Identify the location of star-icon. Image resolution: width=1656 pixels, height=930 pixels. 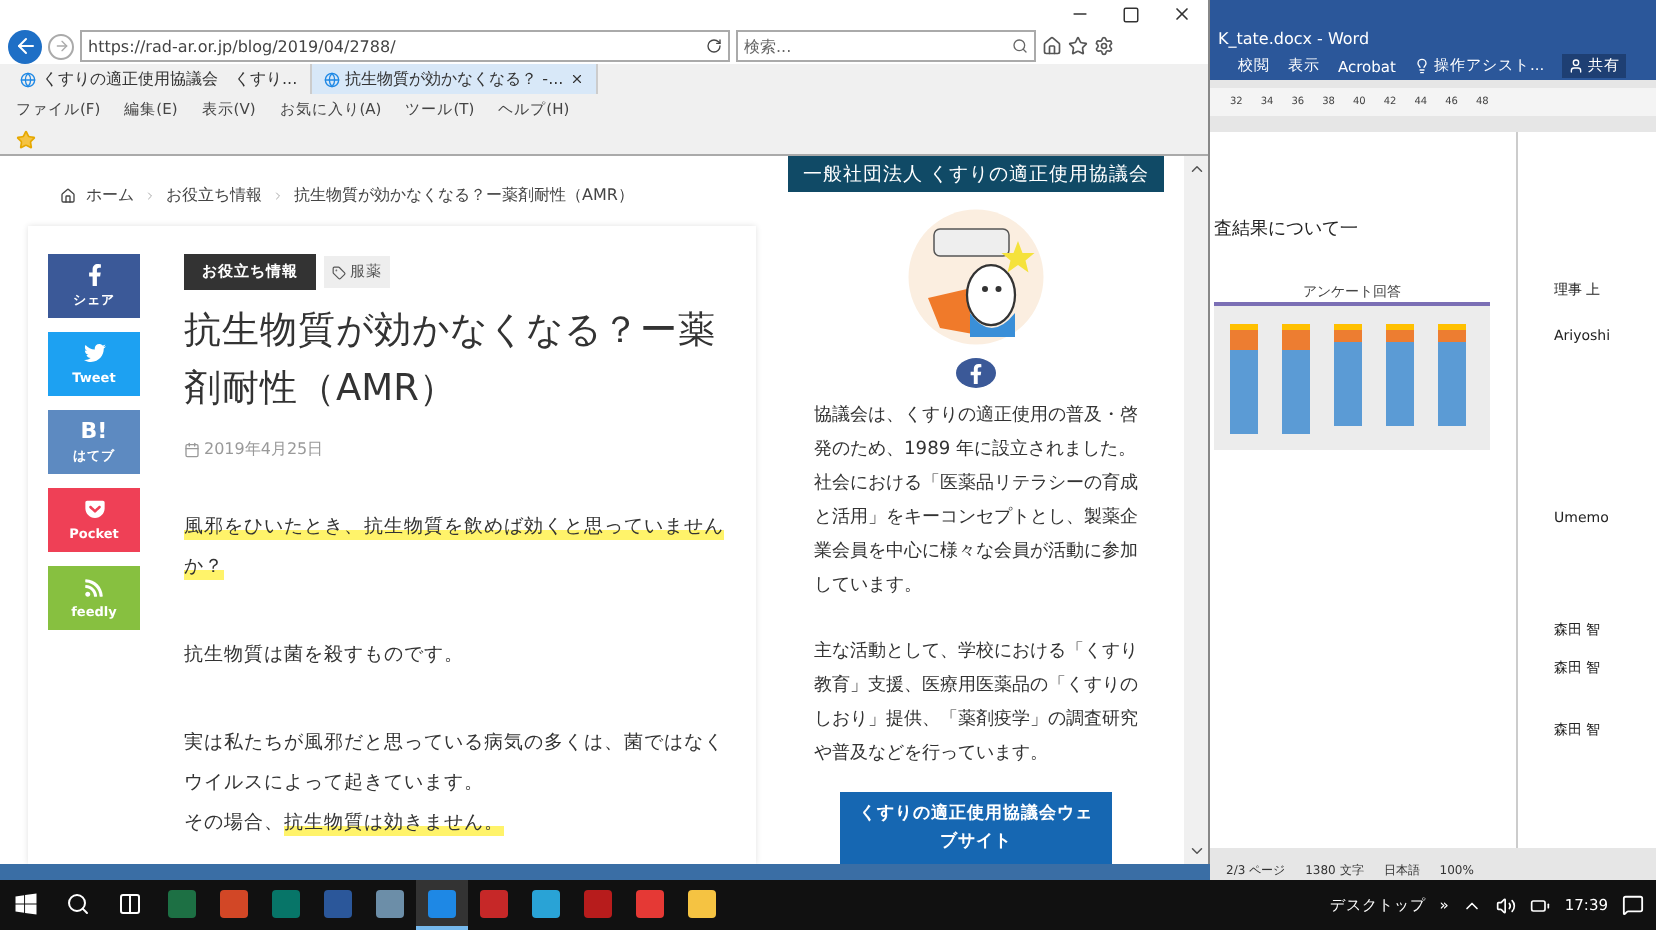
(26, 139).